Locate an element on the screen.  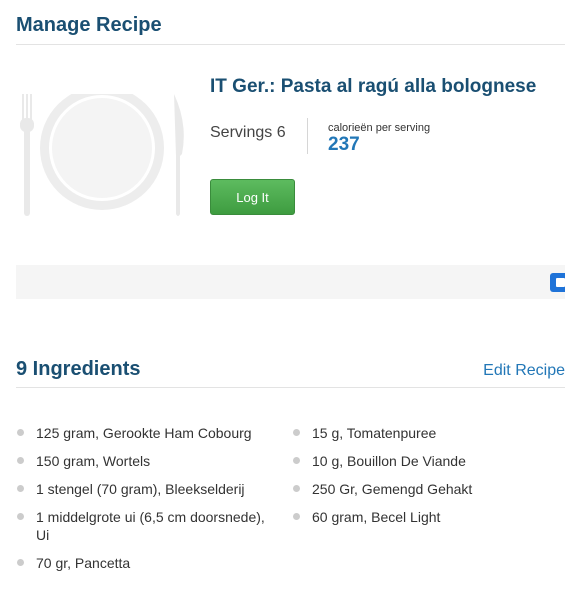
ingredient-text: 60 gram, Becel Light is located at coordinates (376, 517).